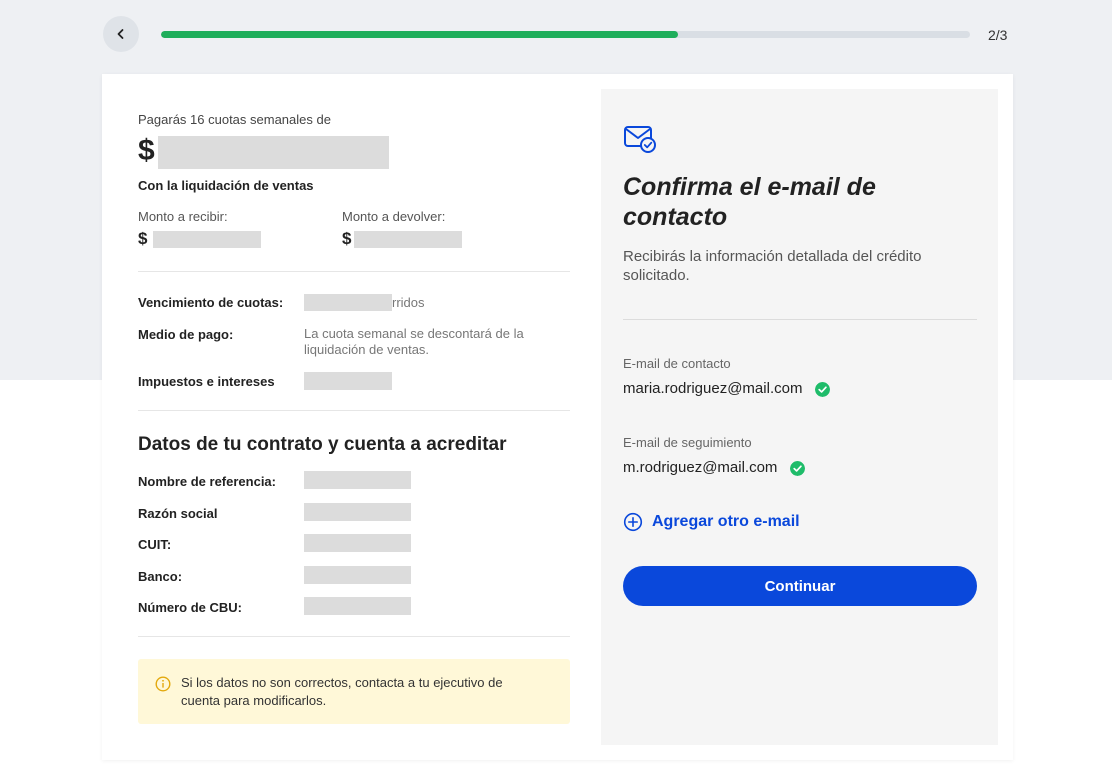  What do you see at coordinates (190, 607) in the screenshot?
I see `field-label-cbu: Número de CBU:` at bounding box center [190, 607].